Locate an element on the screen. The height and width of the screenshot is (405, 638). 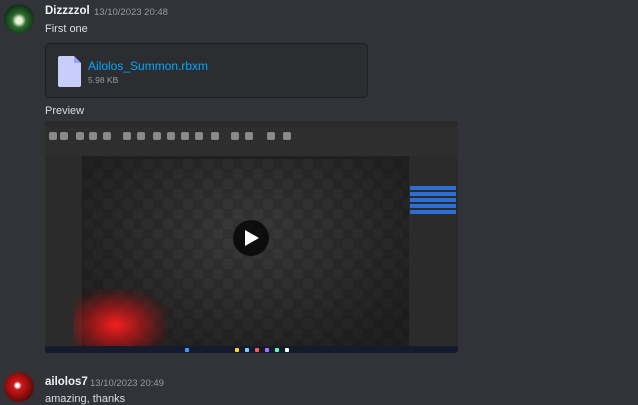
message-text: amazing, thanks is located at coordinates (85, 399).